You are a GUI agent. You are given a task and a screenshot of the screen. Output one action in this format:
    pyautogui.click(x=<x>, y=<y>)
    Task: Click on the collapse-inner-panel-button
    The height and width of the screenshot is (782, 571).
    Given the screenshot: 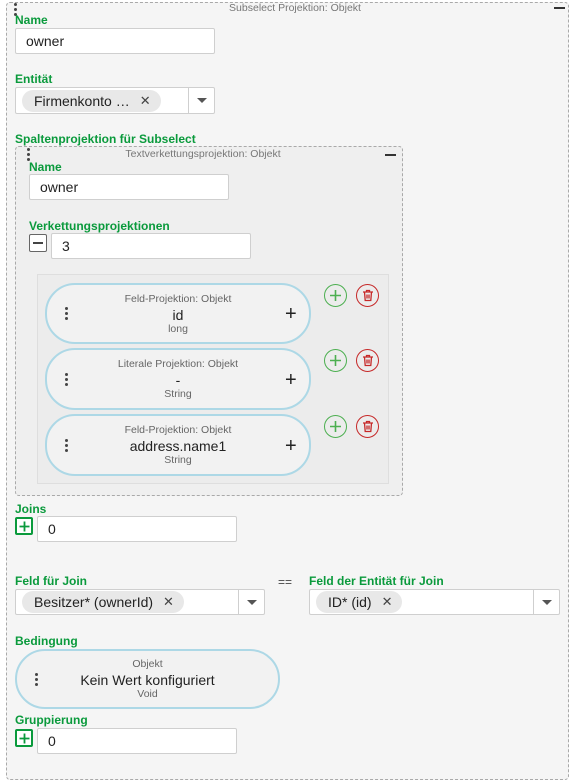 What is the action you would take?
    pyautogui.click(x=390, y=155)
    